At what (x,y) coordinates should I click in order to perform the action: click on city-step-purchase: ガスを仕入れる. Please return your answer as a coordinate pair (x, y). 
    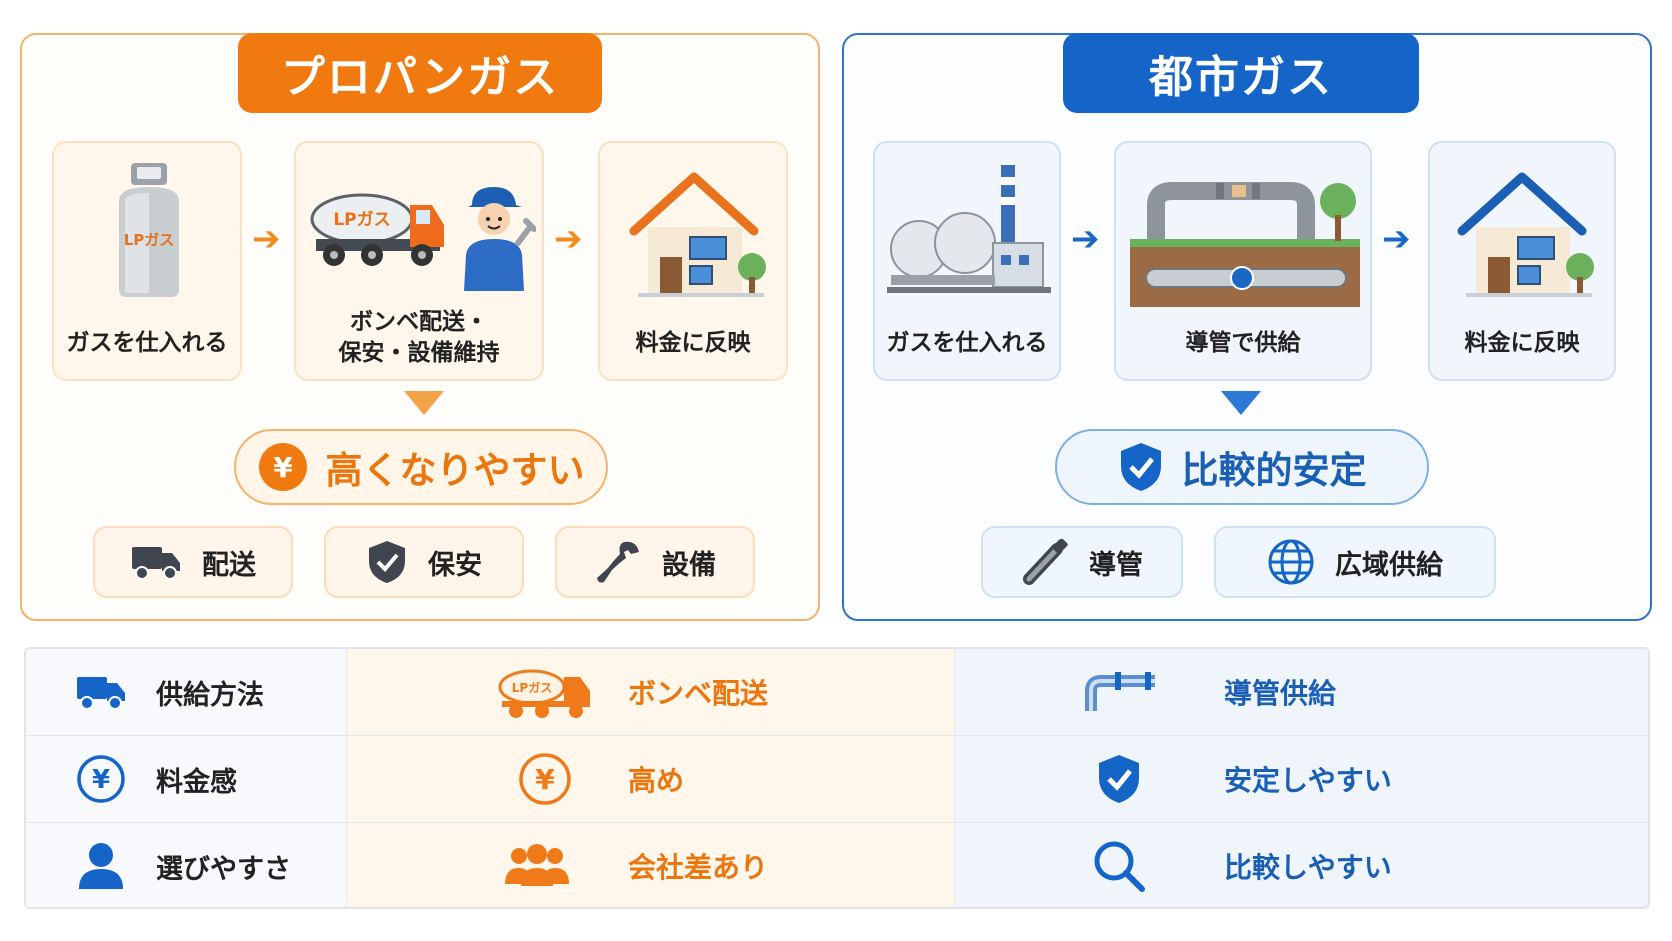
    Looking at the image, I should click on (967, 261).